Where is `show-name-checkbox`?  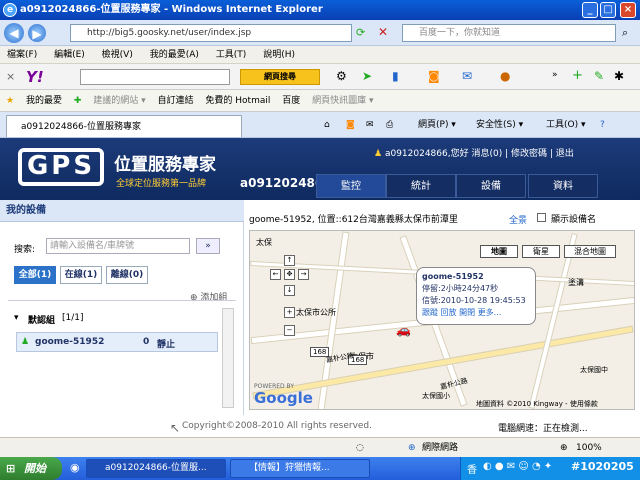
show-name-checkbox is located at coordinates (541, 217).